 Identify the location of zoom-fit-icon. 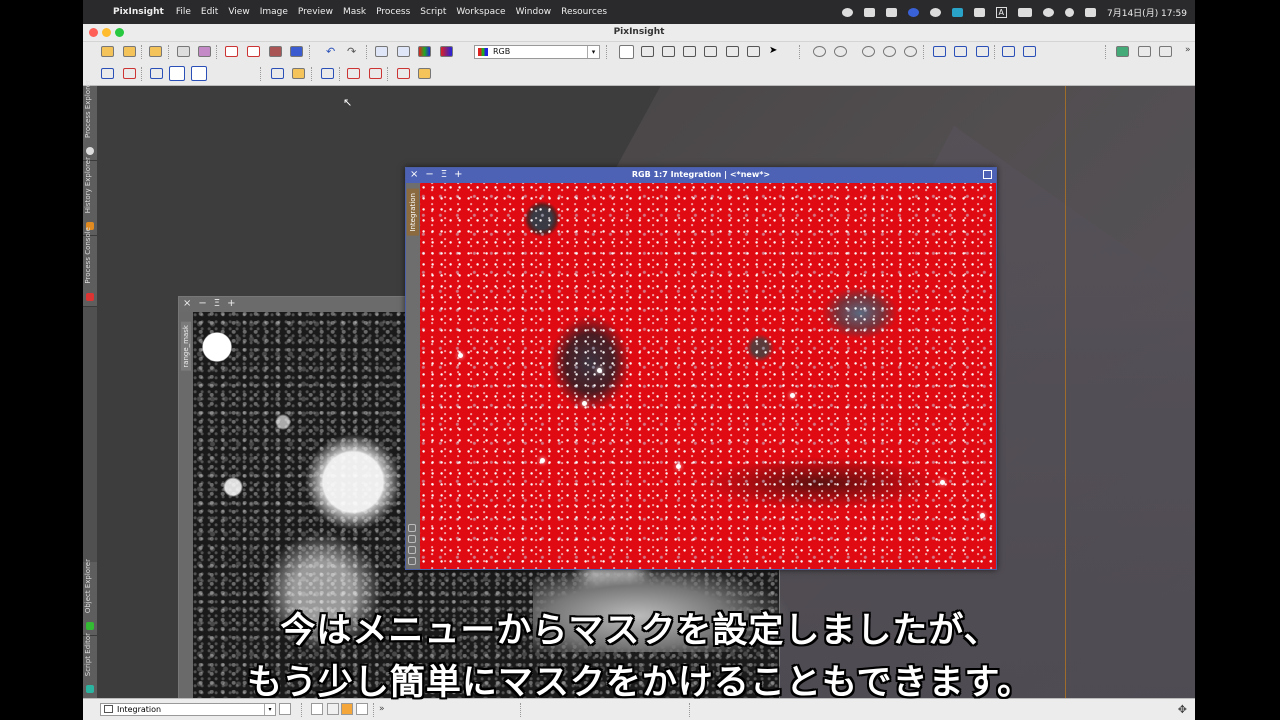
(647, 51).